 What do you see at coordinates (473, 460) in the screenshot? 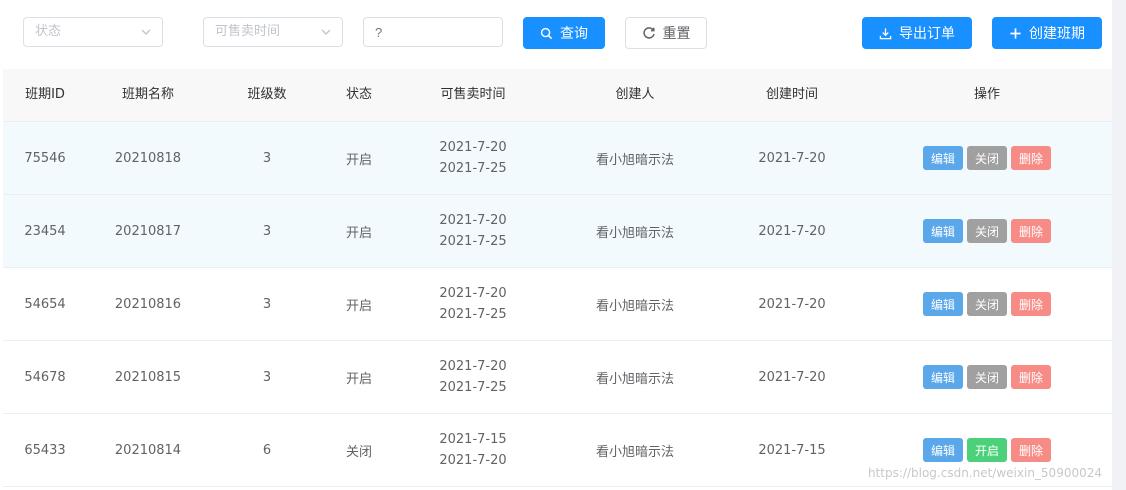
I see `sale-end-date: 2021-7-20` at bounding box center [473, 460].